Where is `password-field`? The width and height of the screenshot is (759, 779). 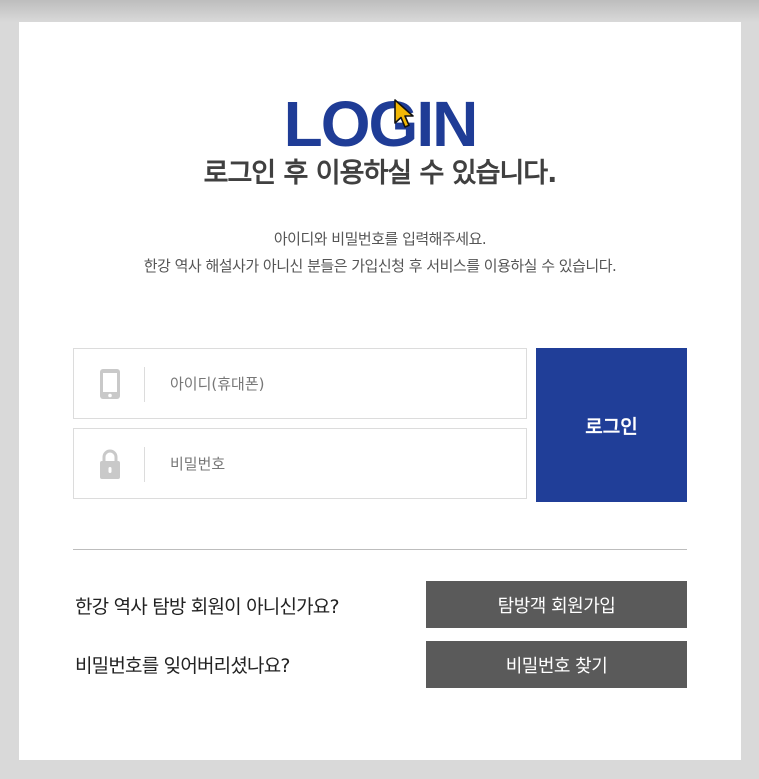
password-field is located at coordinates (300, 463).